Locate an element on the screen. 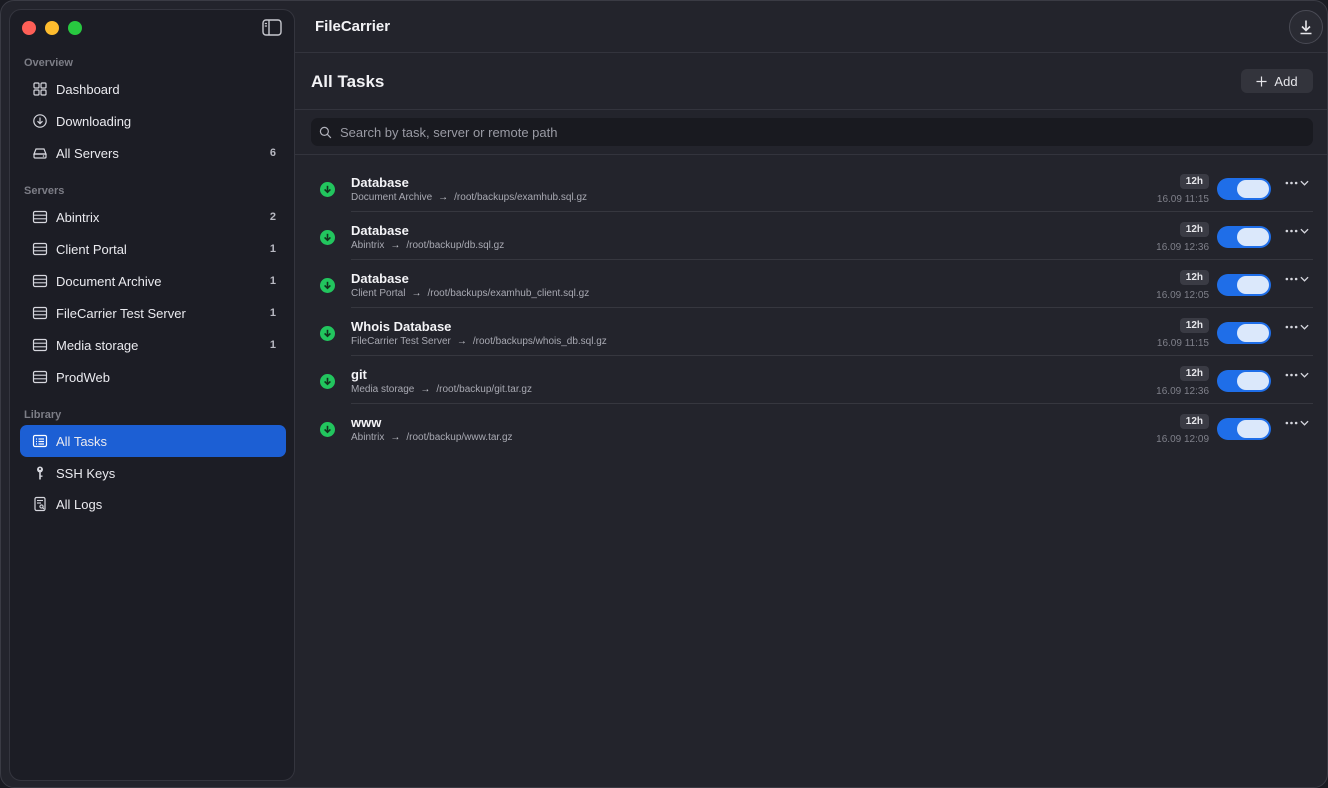  sidebar-item-ssh-keys: SSH Keys is located at coordinates (153, 473).